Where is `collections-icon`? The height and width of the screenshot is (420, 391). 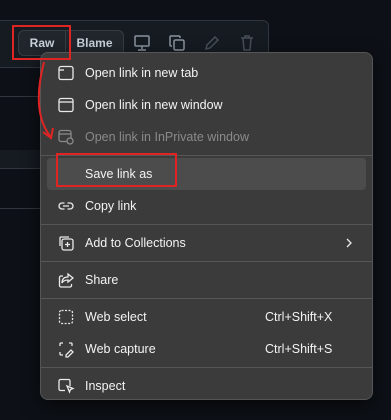
collections-icon is located at coordinates (66, 243).